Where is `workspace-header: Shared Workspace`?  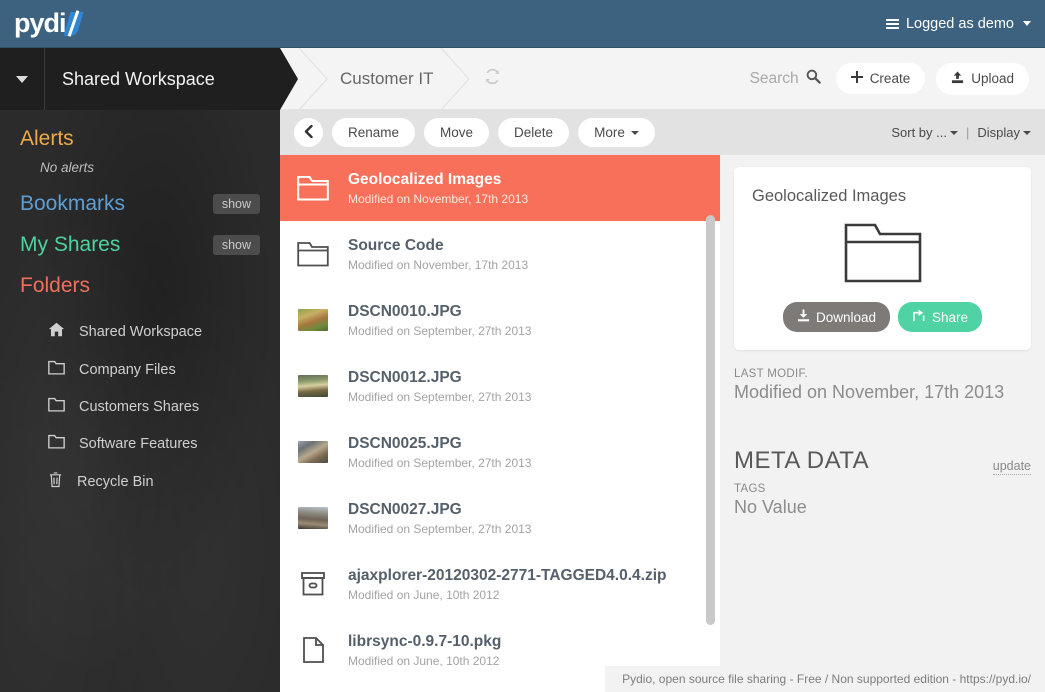 workspace-header: Shared Workspace is located at coordinates (140, 79).